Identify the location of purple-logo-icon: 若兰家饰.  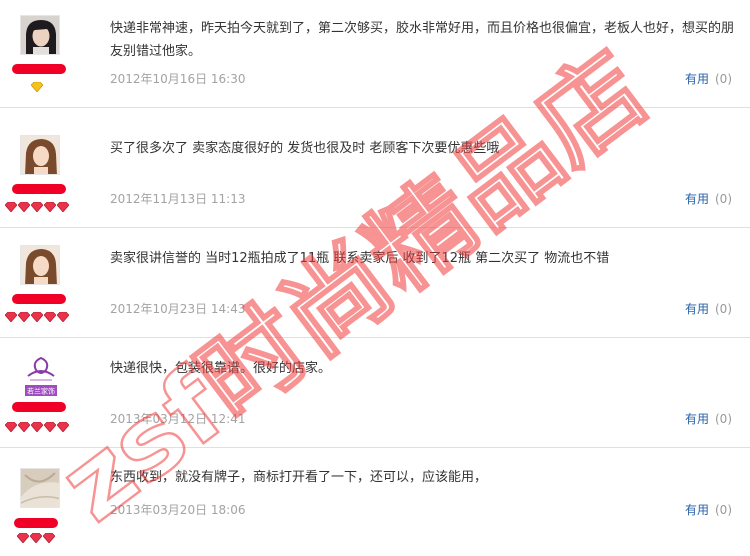
(41, 376).